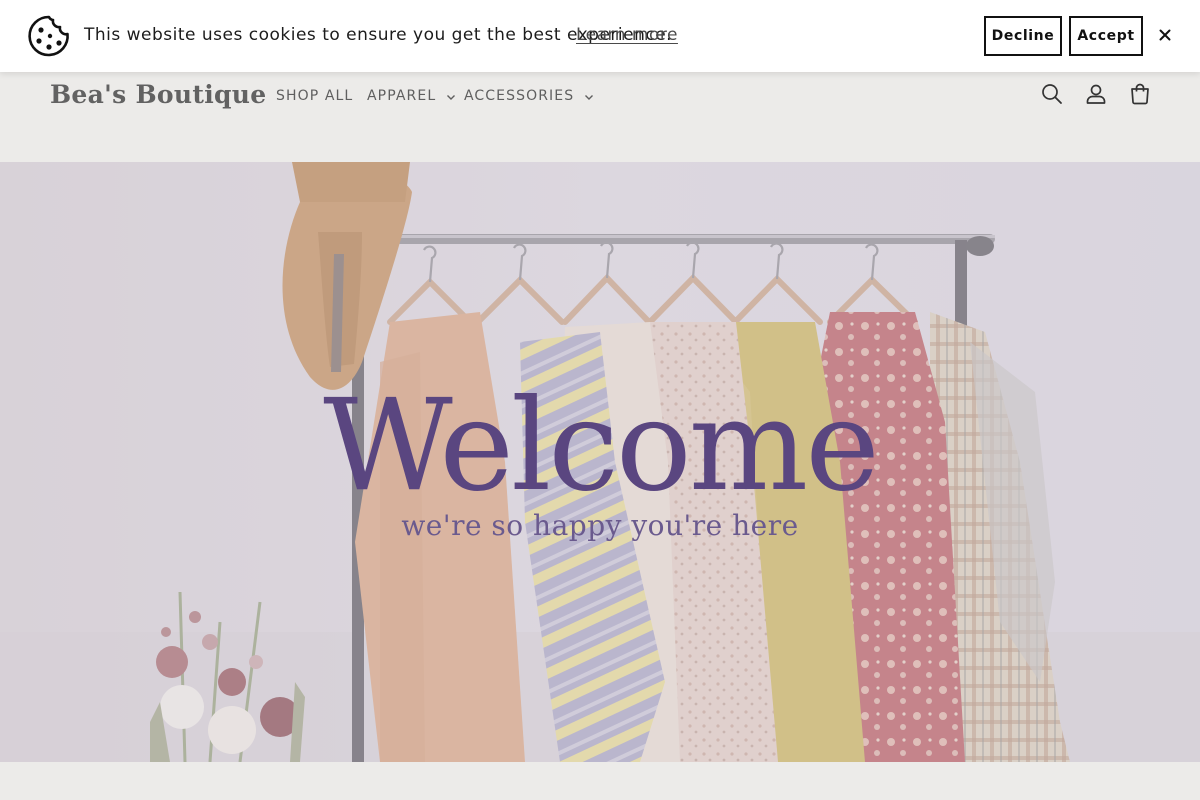 Image resolution: width=1200 pixels, height=800 pixels. I want to click on nav-label: APPAREL, so click(402, 96).